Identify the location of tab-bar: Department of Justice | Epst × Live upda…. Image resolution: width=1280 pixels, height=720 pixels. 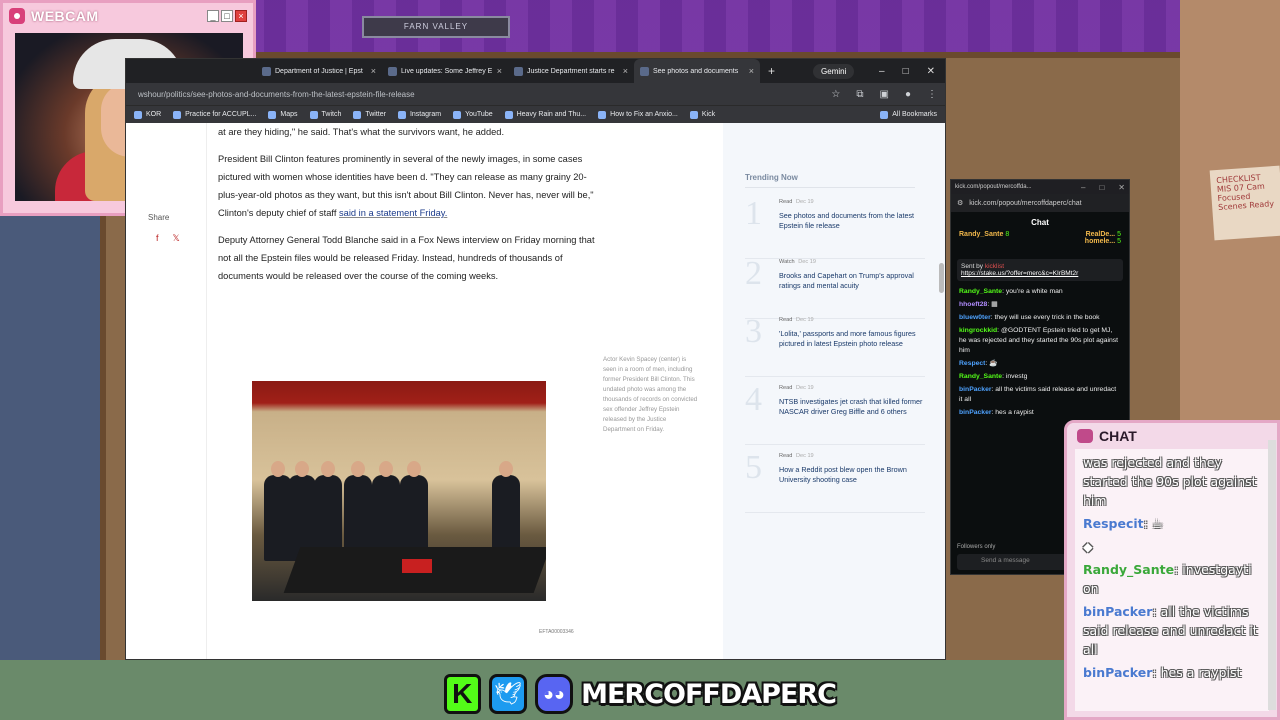
(535, 71).